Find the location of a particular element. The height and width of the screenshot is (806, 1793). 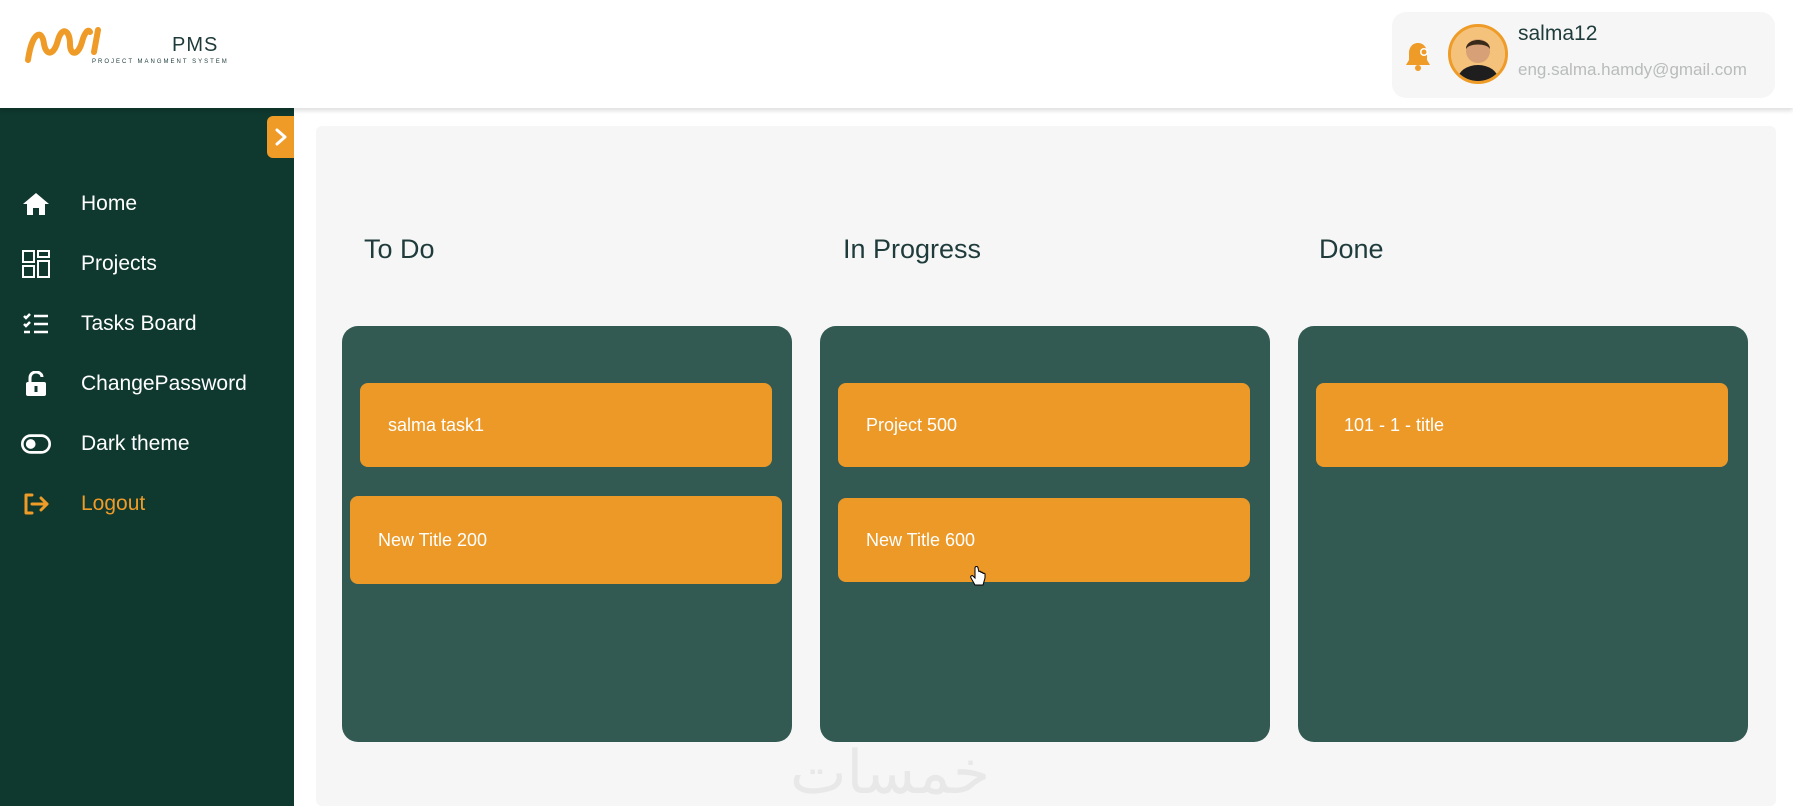

user-name: salma12 is located at coordinates (1558, 33).